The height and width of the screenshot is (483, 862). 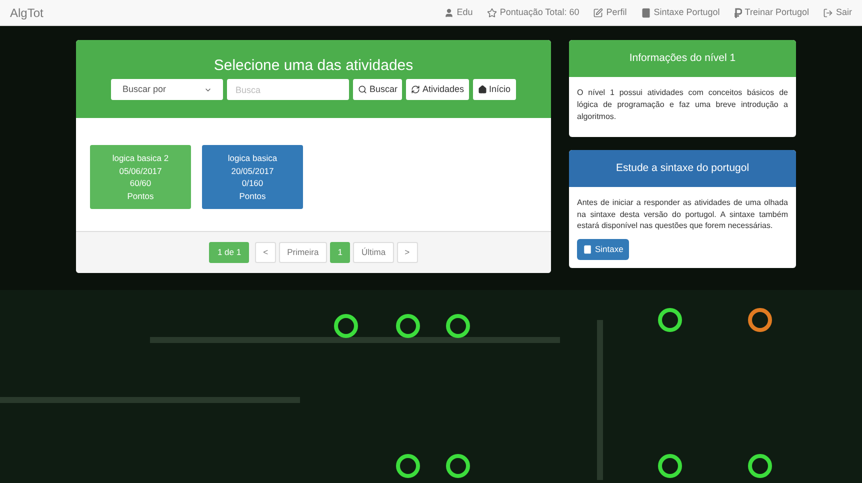 I want to click on activity-score: 0/160, so click(x=253, y=183).